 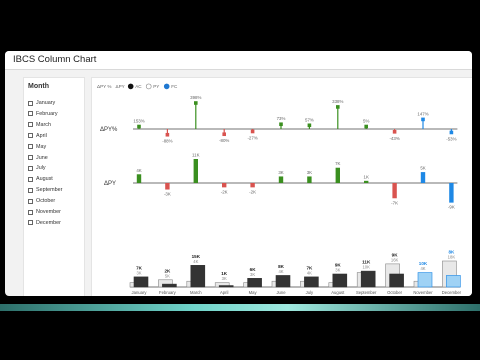 What do you see at coordinates (310, 292) in the screenshot?
I see `category-tick-label: July` at bounding box center [310, 292].